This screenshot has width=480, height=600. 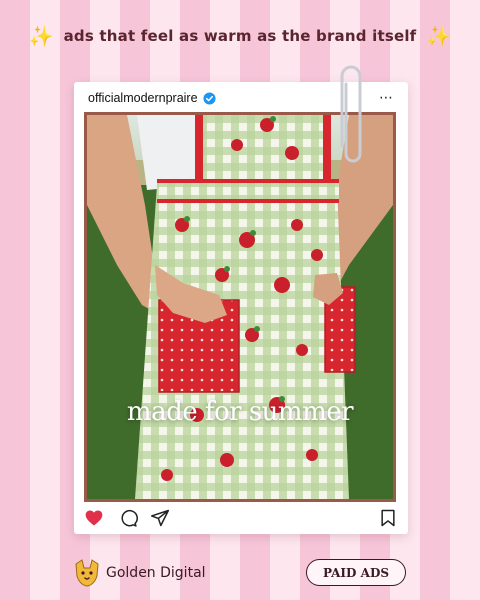 I want to click on brand-logo: Golden Digital, so click(x=139, y=573).